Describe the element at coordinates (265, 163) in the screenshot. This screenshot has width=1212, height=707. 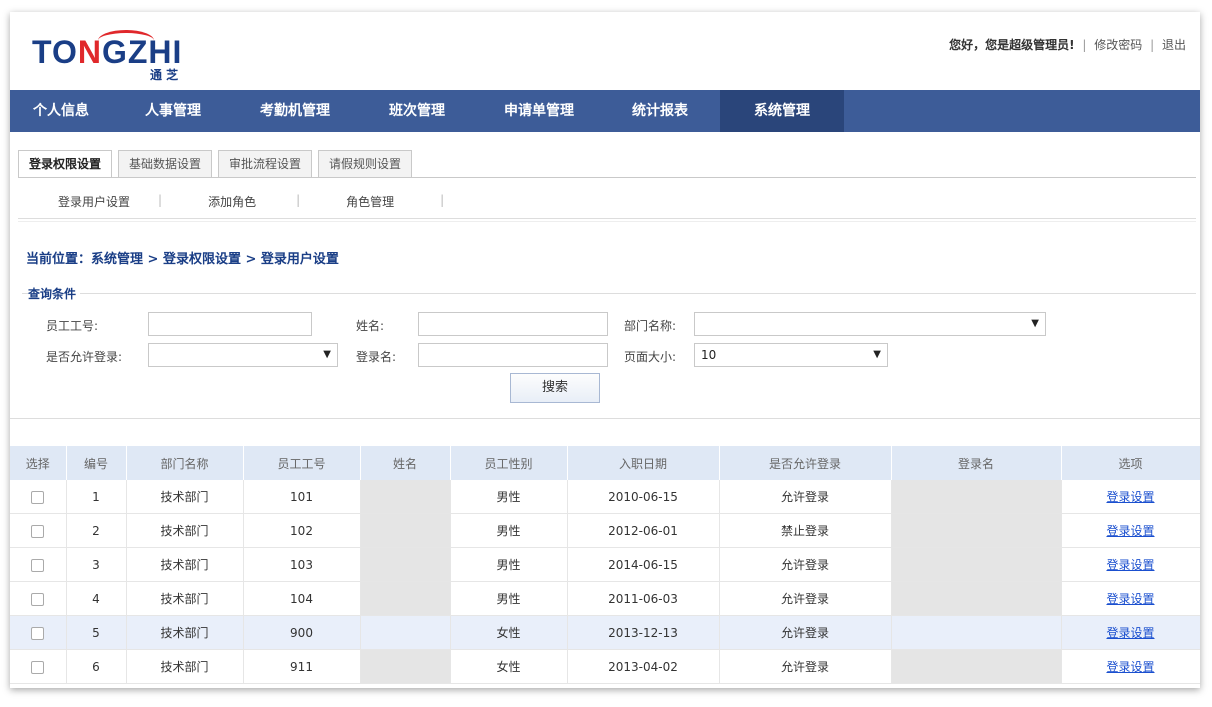
I see `tab-approval-flow: 审批流程设置` at that location.